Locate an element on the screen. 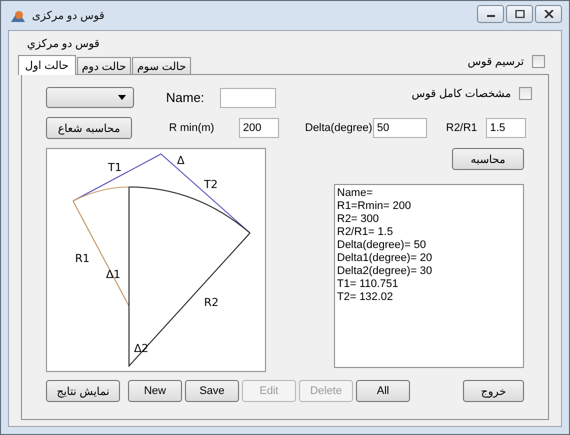 This screenshot has width=570, height=435. show-results-button: نمایش نتایج is located at coordinates (83, 391).